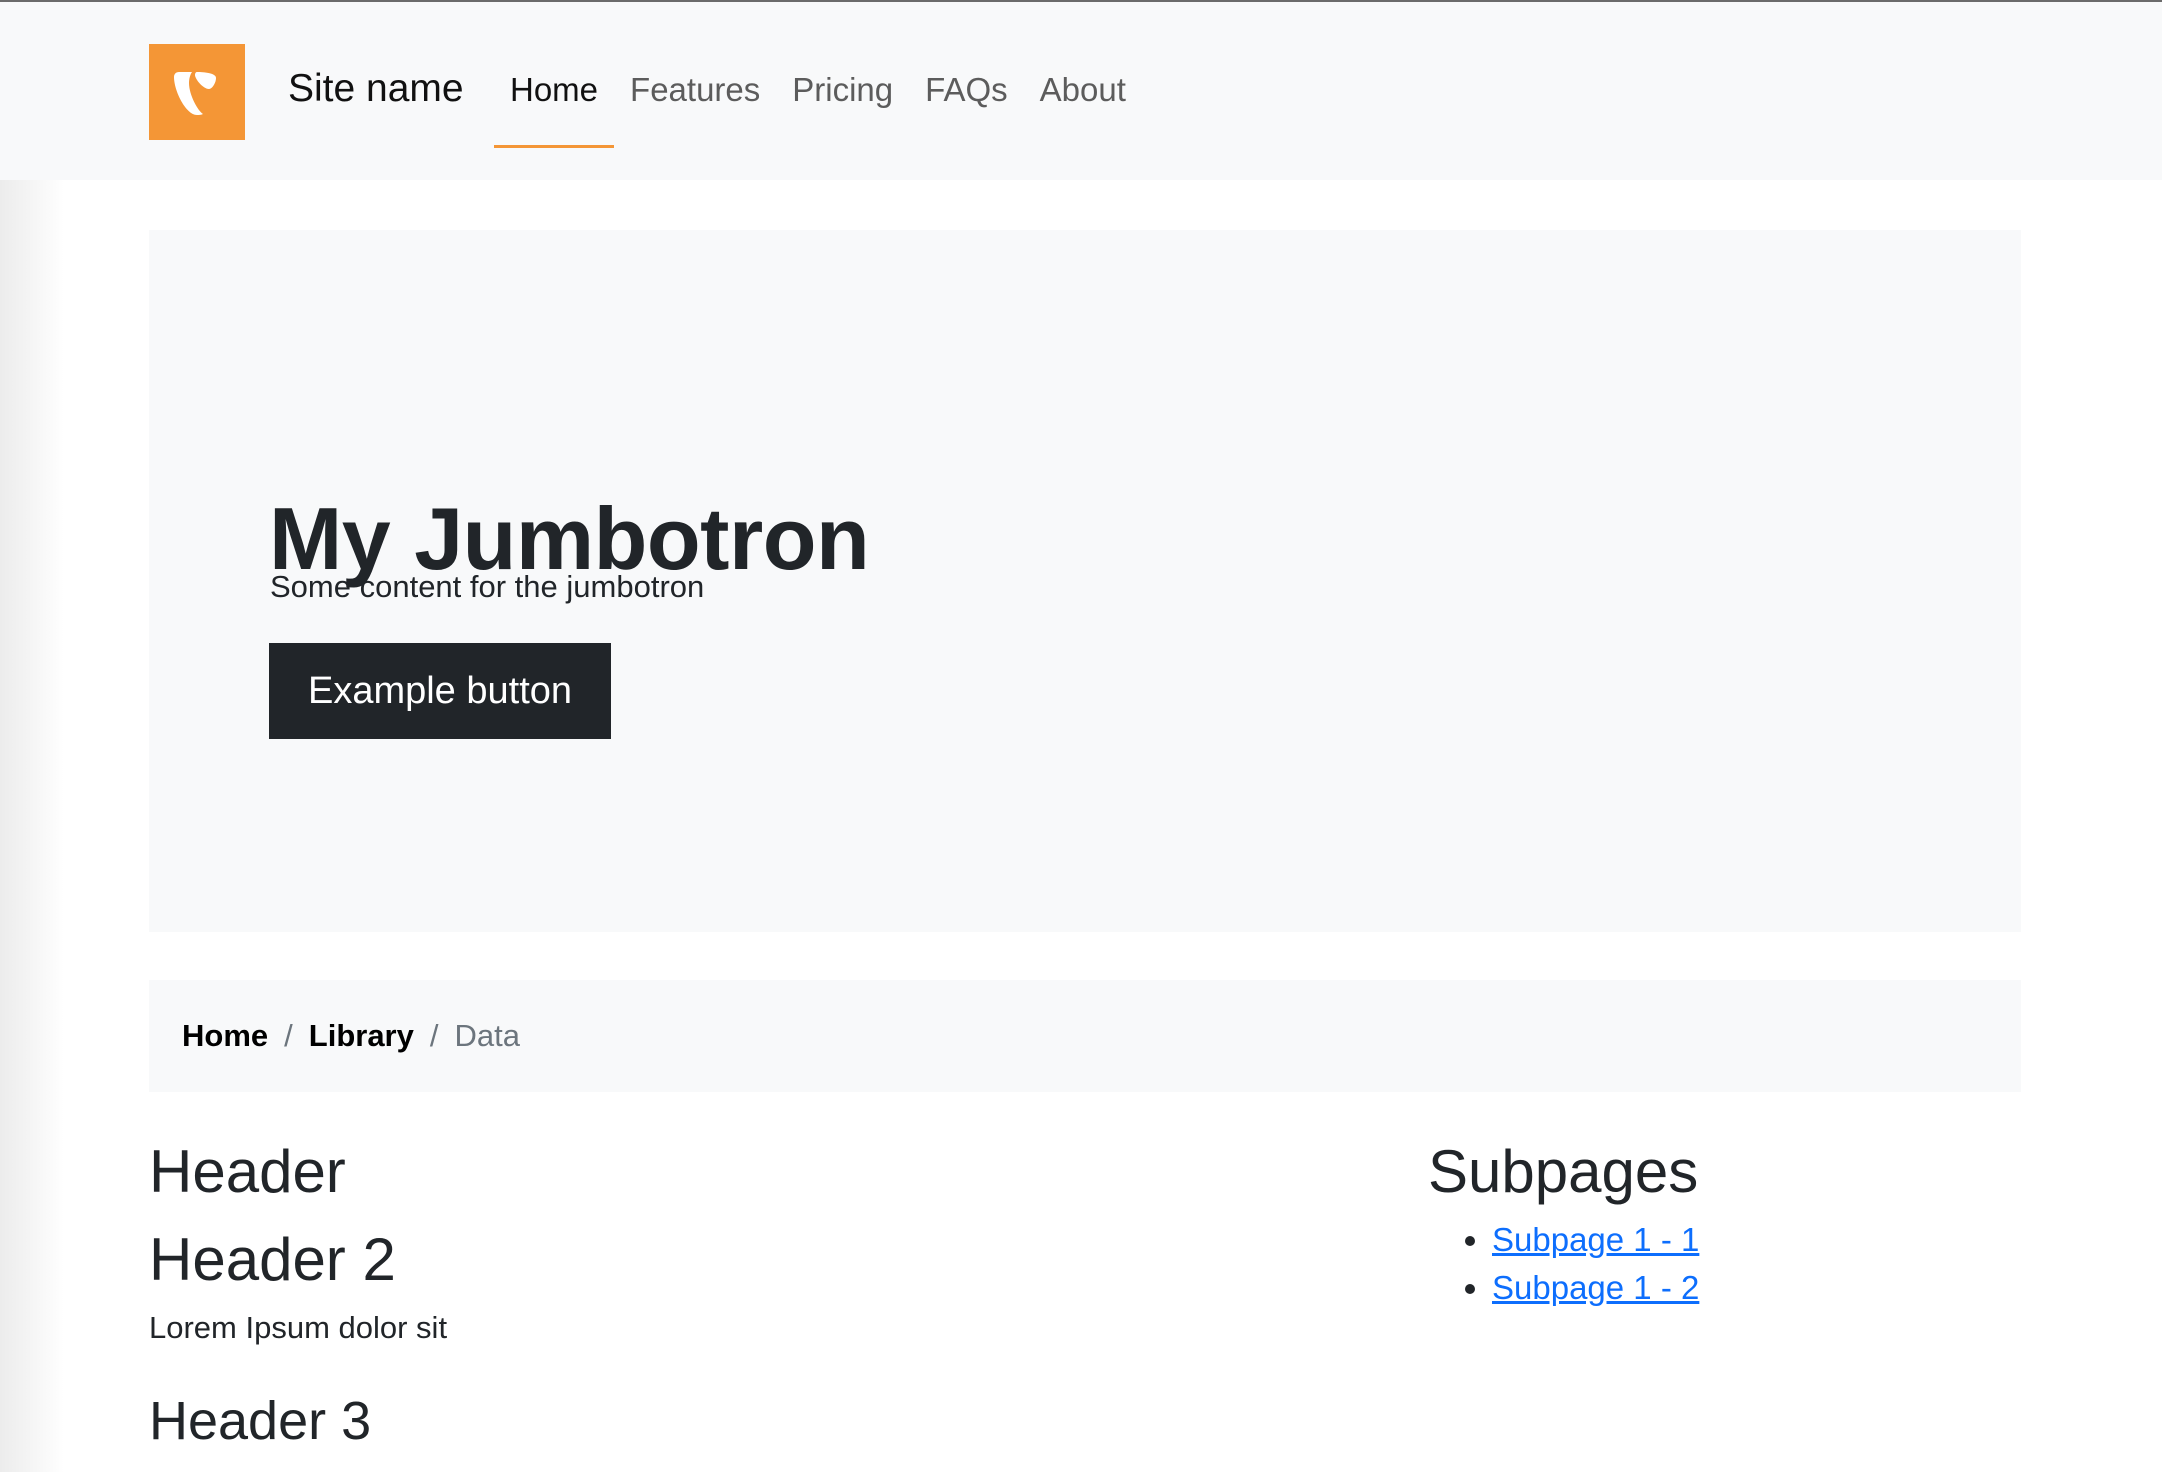  I want to click on jumbotron-text: Some content for the jumbotron, so click(487, 586).